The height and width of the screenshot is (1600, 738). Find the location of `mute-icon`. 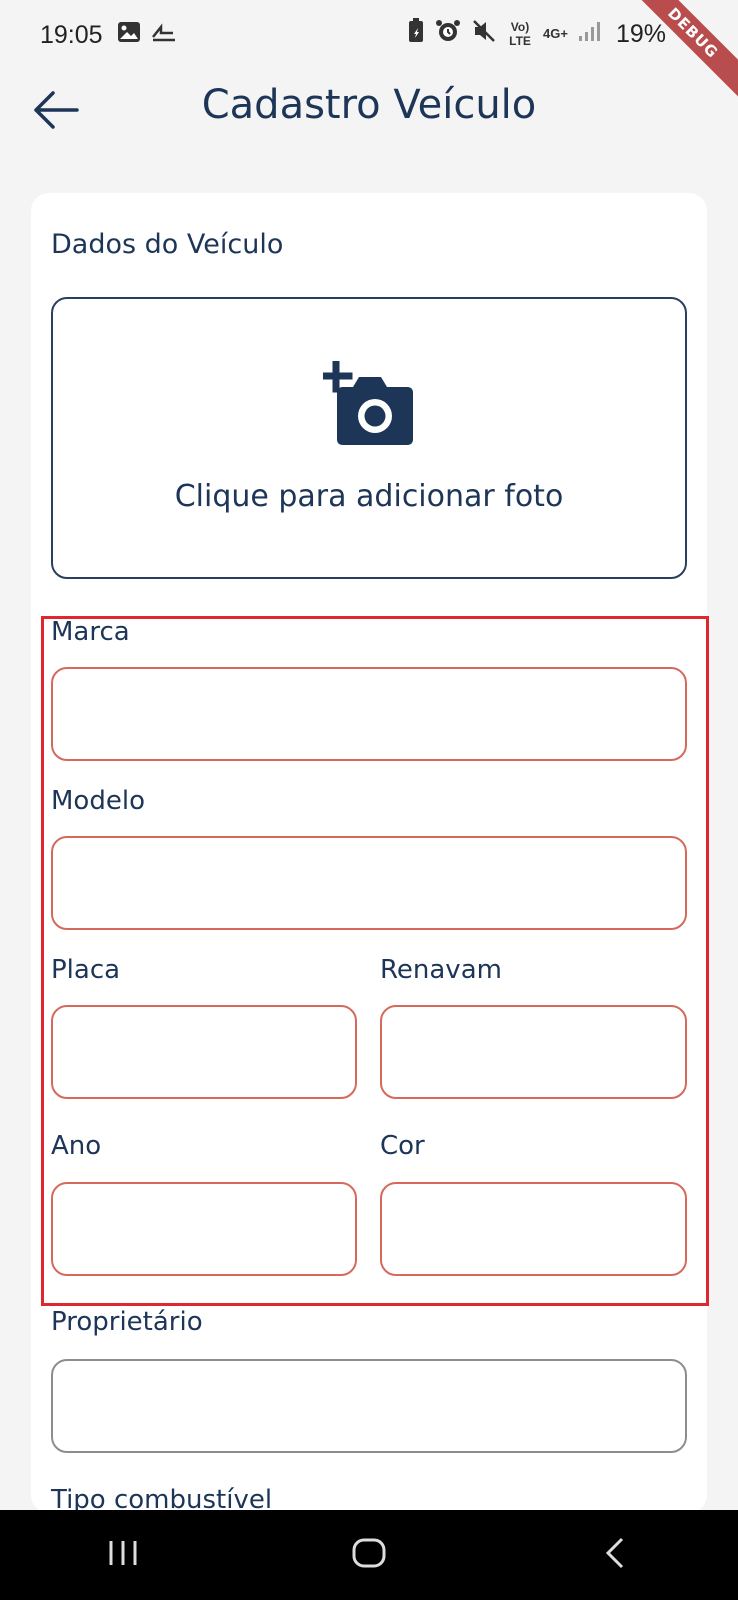

mute-icon is located at coordinates (484, 34).